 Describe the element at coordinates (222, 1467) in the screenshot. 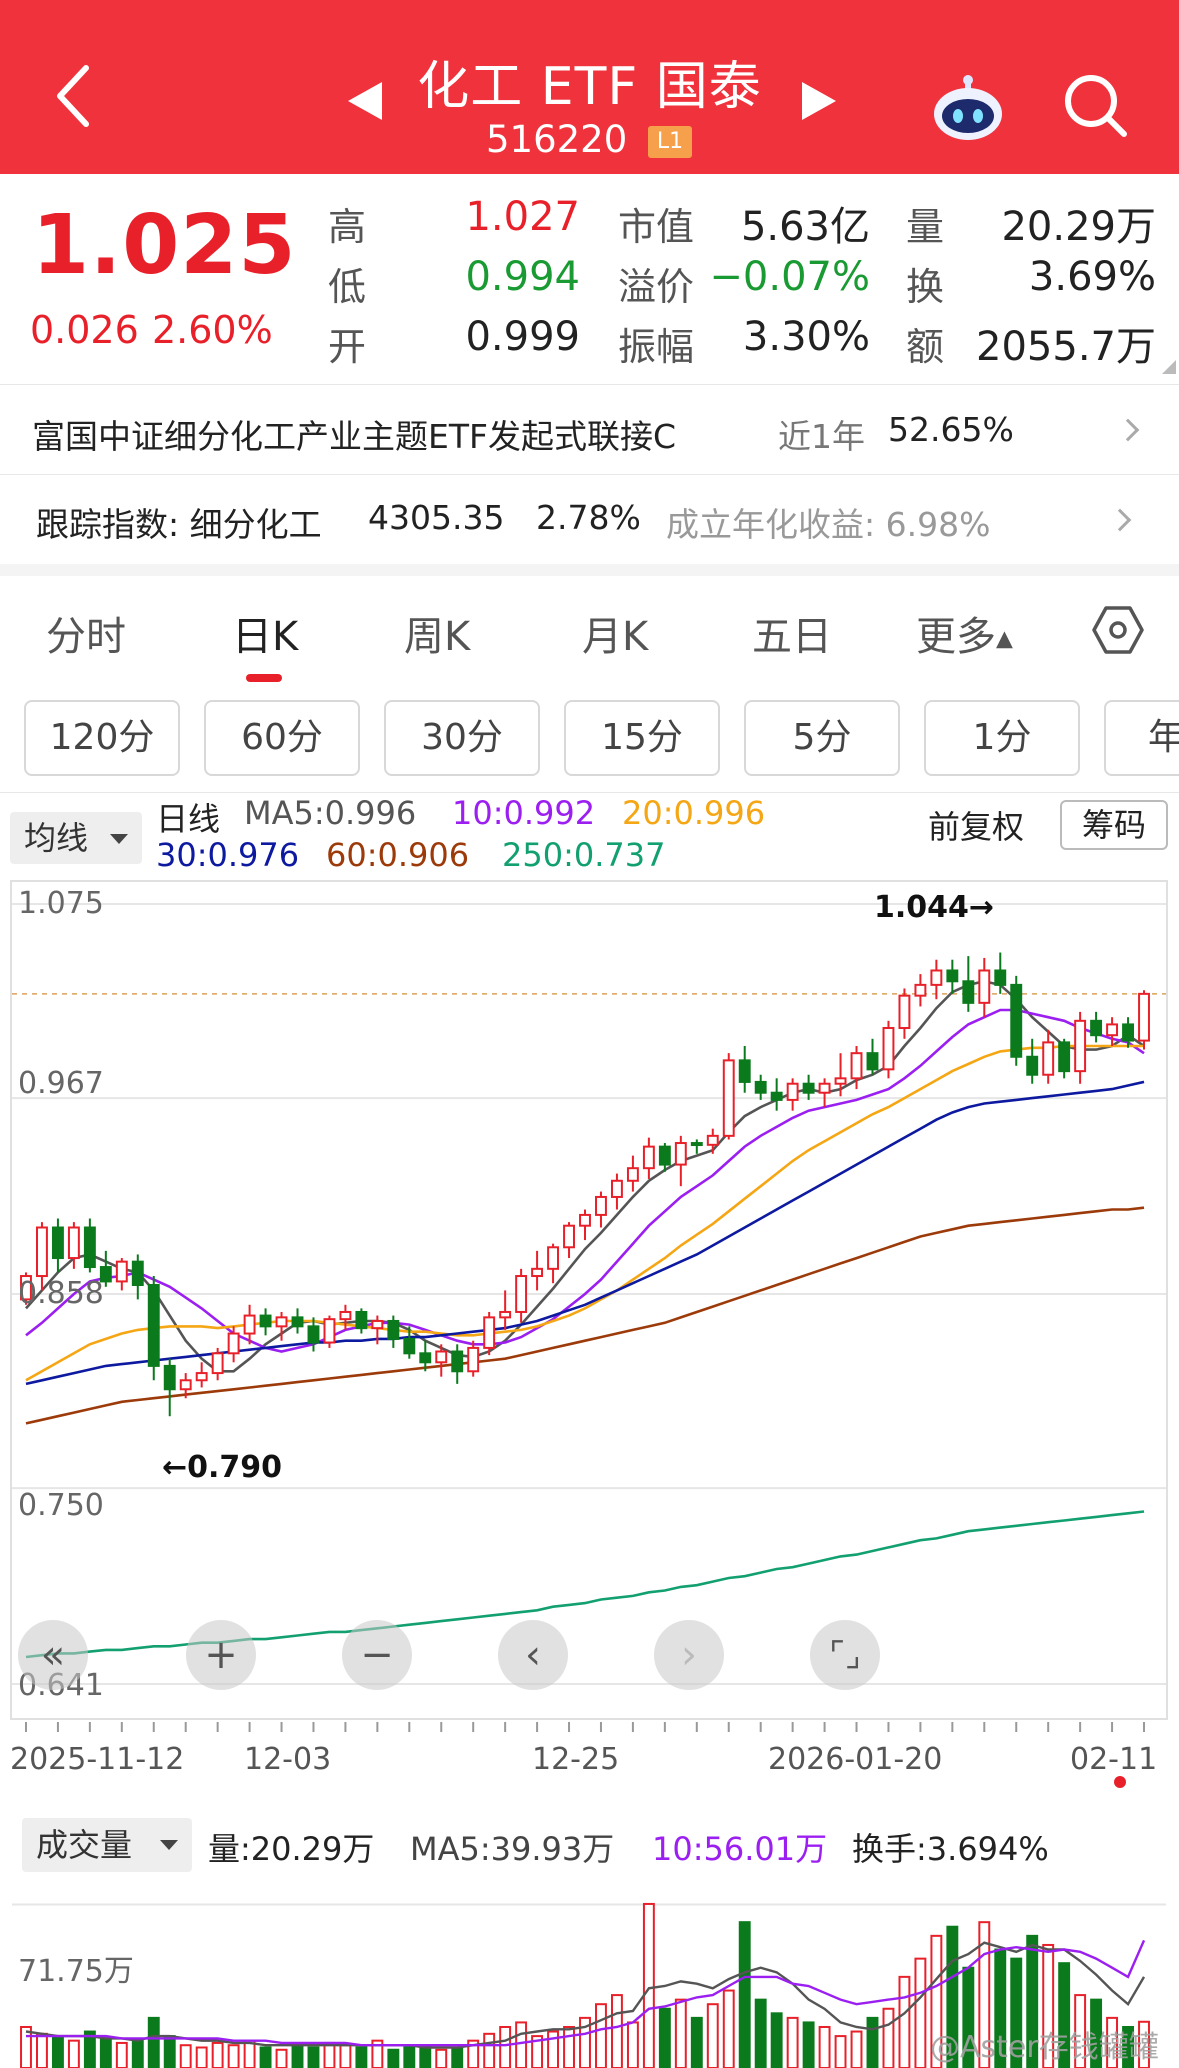

I see `low-annotation: ←0.790` at that location.